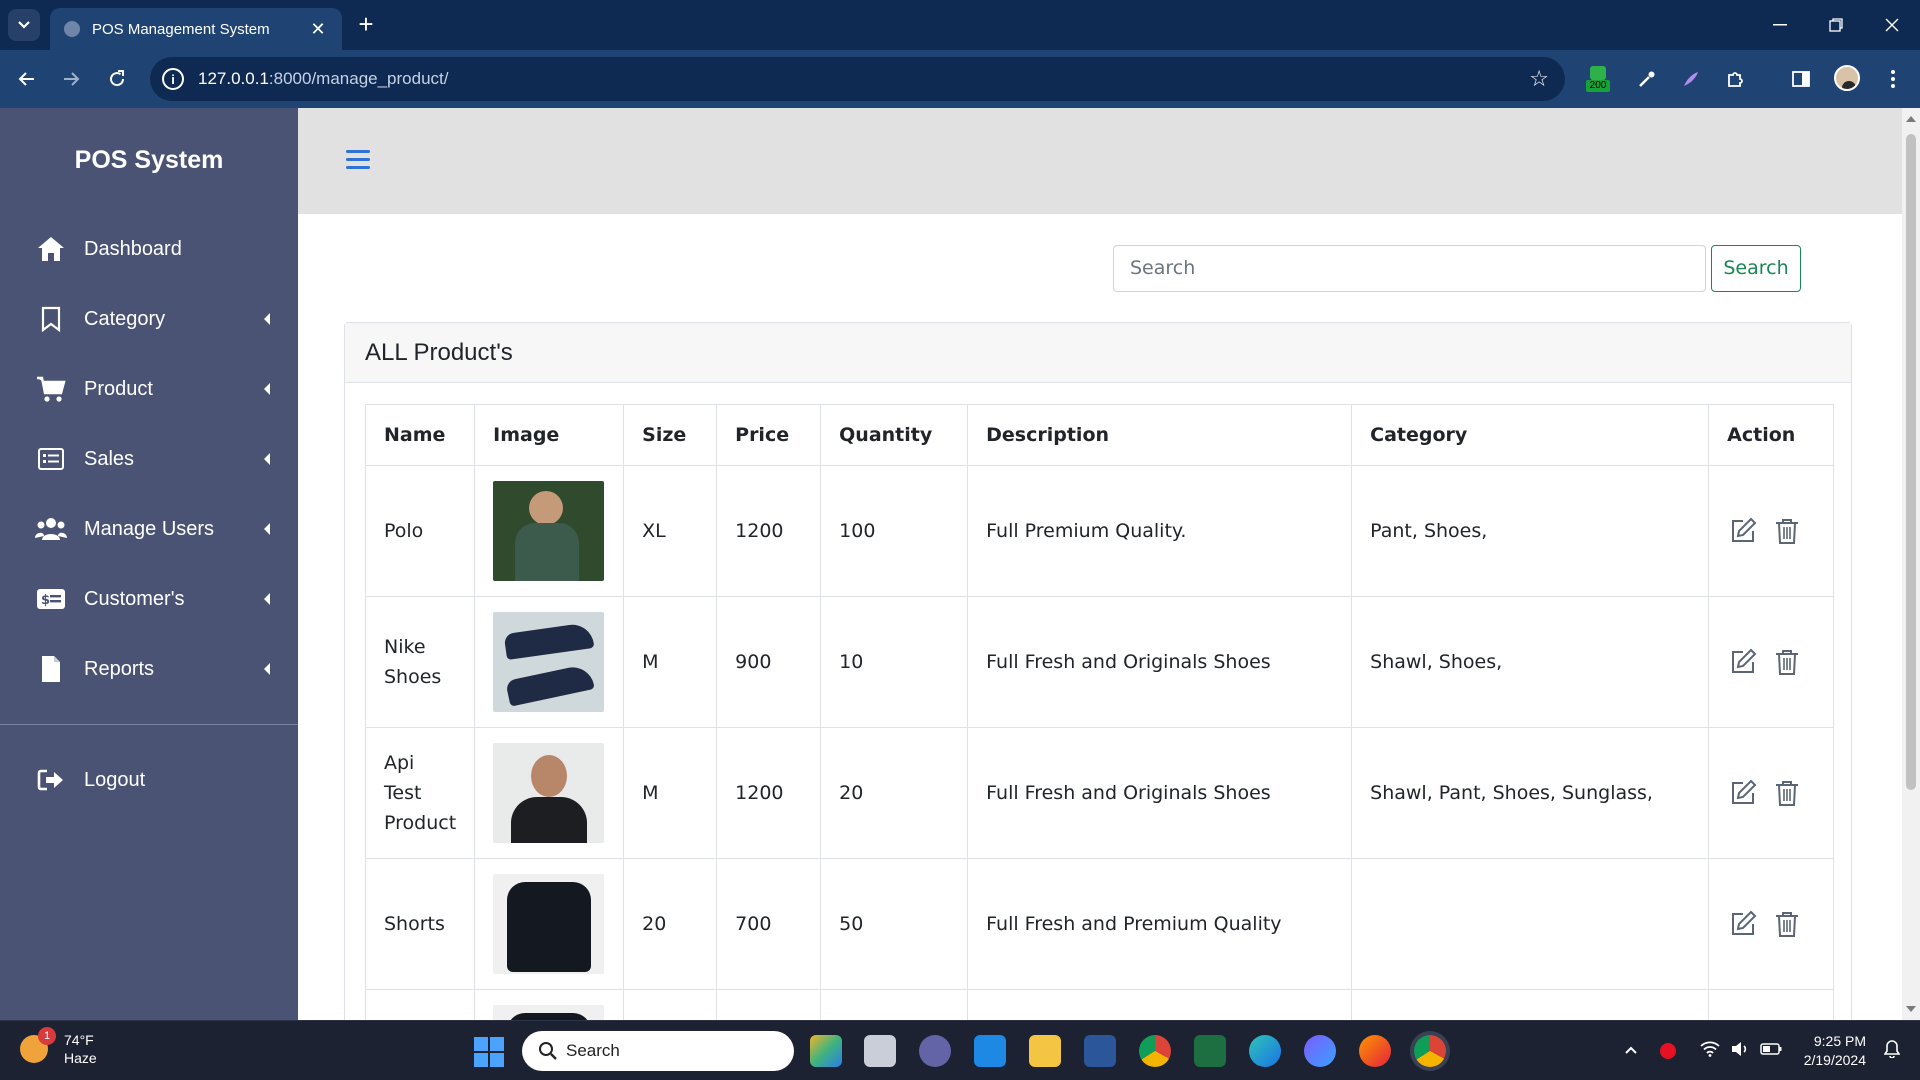 The height and width of the screenshot is (1080, 1920). What do you see at coordinates (1598, 78) in the screenshot?
I see `extension-counter: 200` at bounding box center [1598, 78].